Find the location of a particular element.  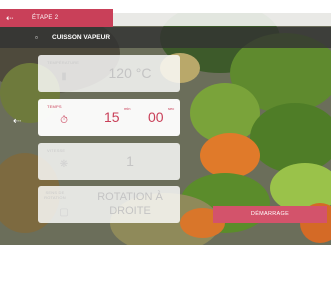

time-seconds-value: 00 is located at coordinates (156, 117).